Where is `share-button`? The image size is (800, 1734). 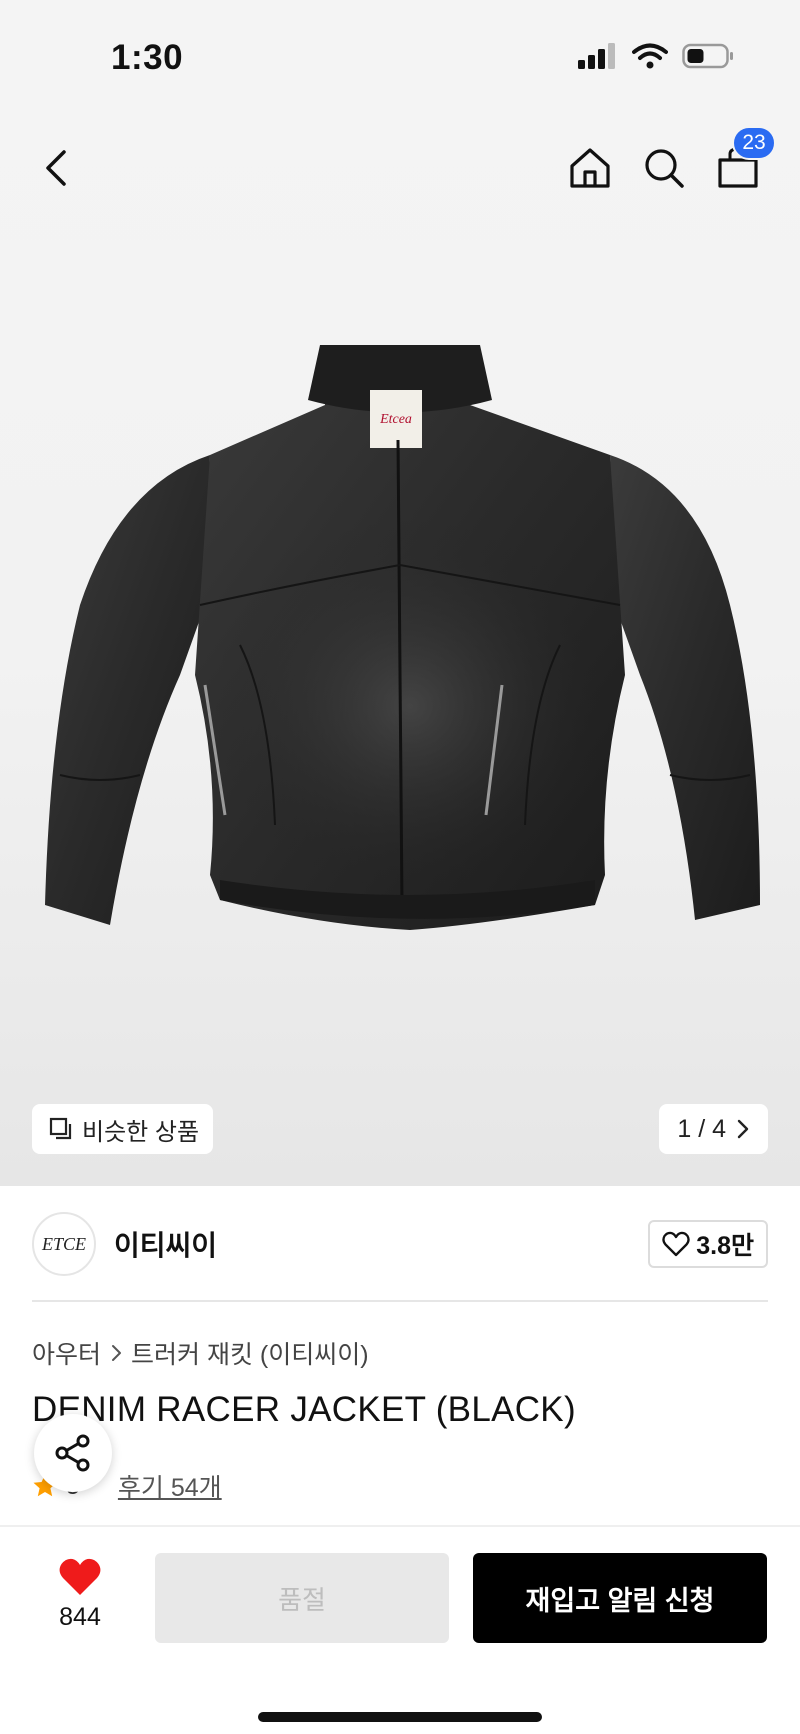
share-button is located at coordinates (73, 1453).